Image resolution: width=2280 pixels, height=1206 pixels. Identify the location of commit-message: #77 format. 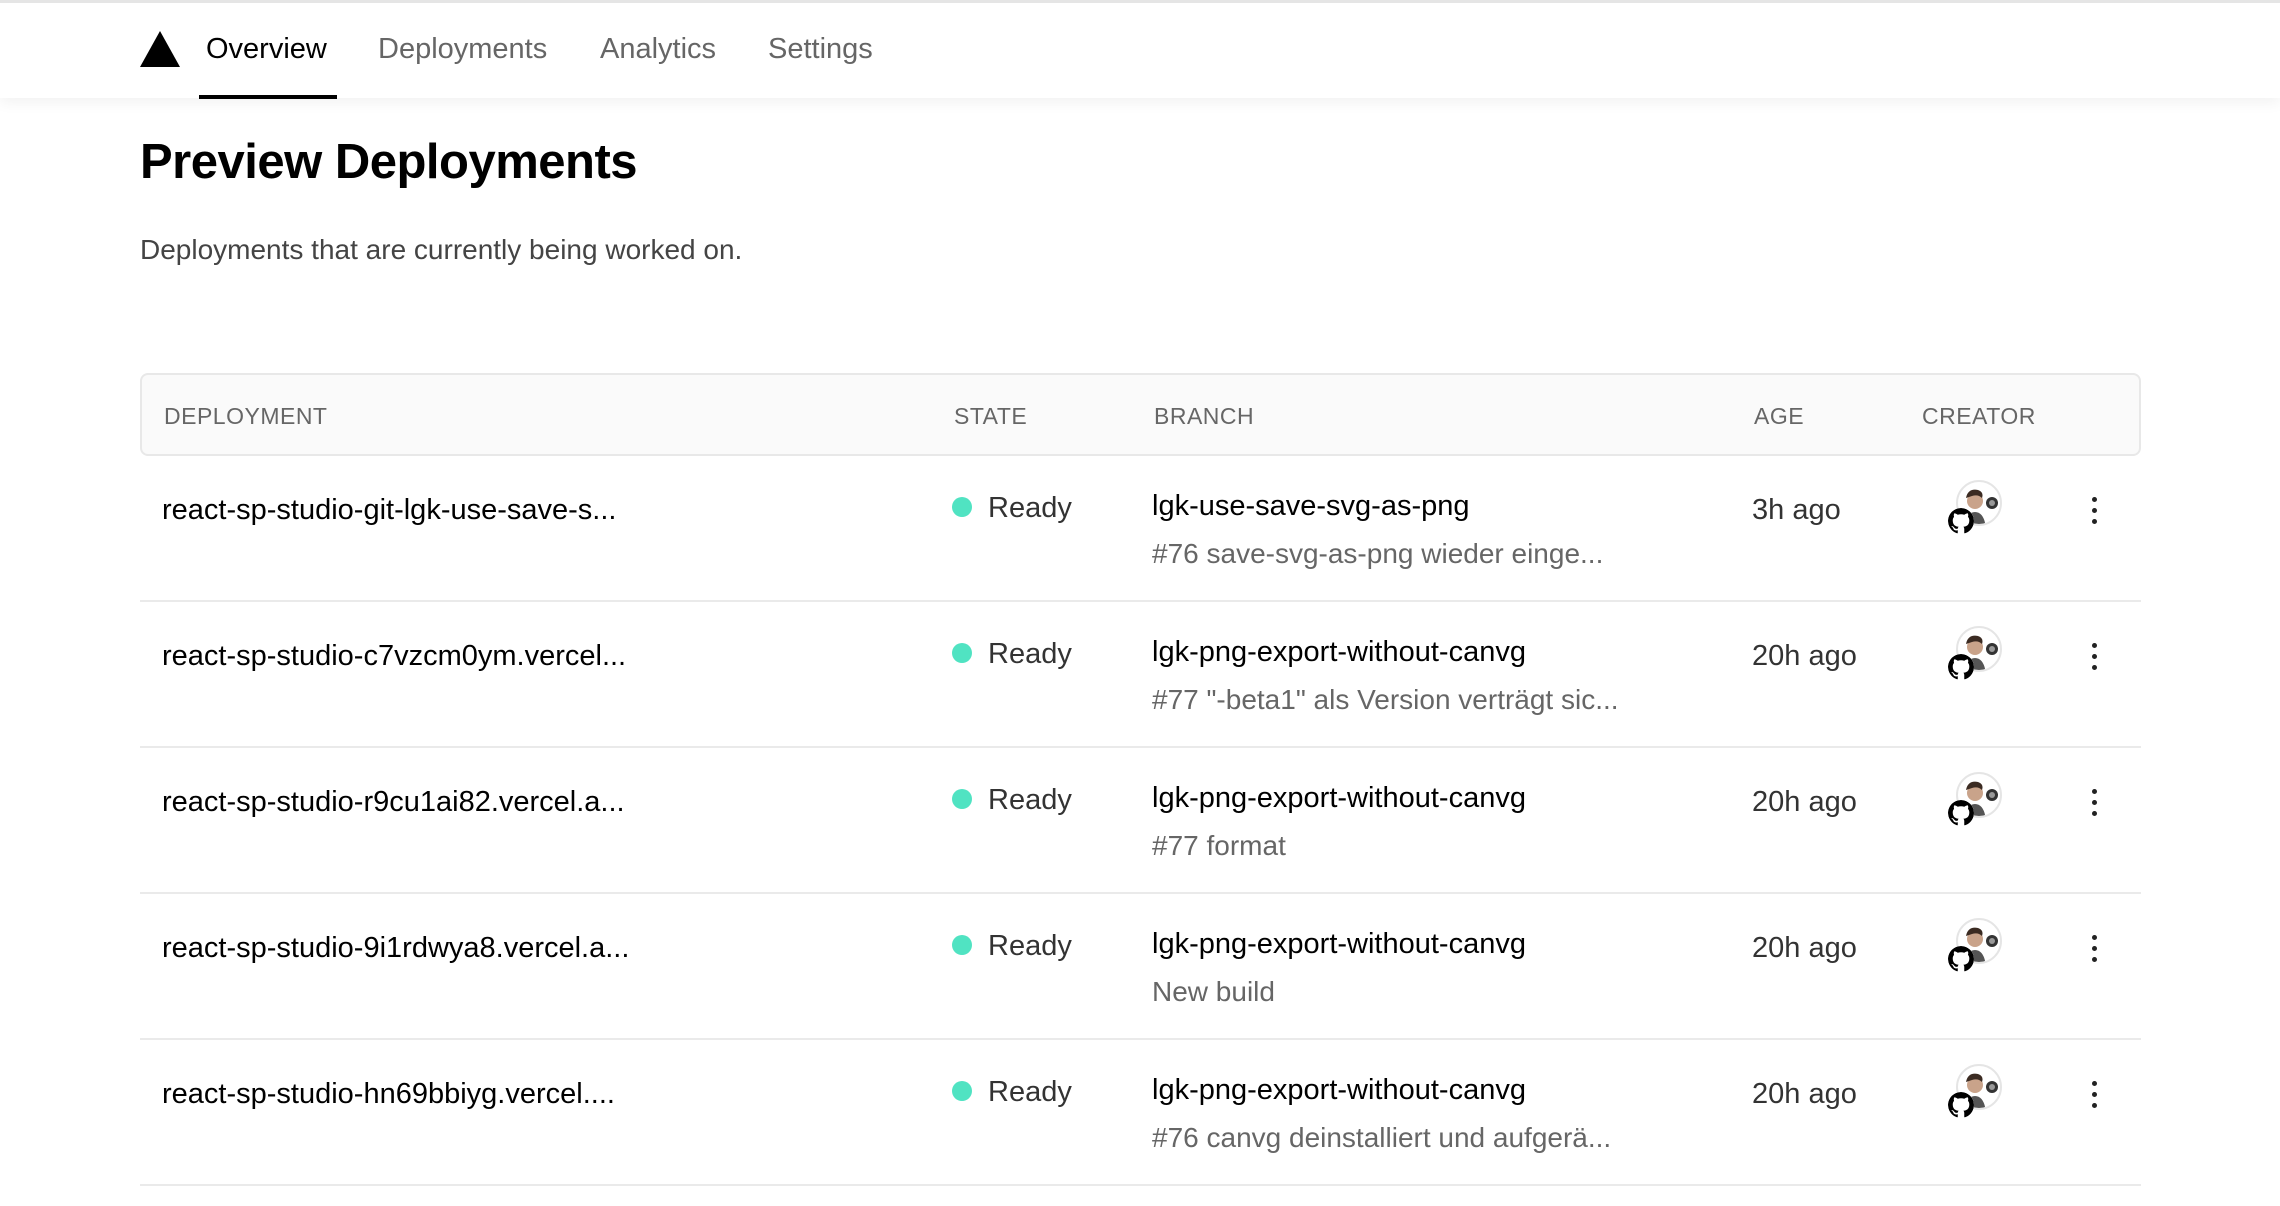
(1219, 846).